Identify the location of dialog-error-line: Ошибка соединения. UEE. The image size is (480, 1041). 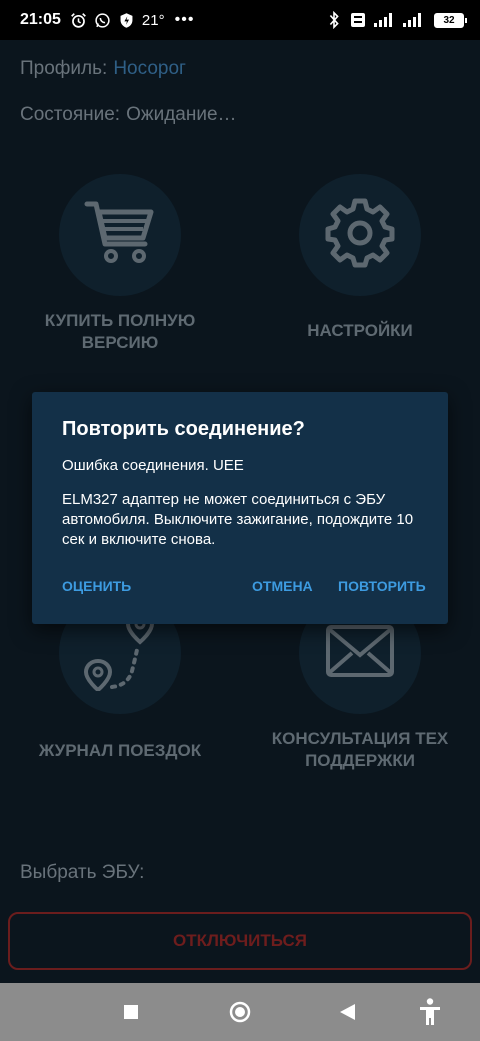
(153, 465).